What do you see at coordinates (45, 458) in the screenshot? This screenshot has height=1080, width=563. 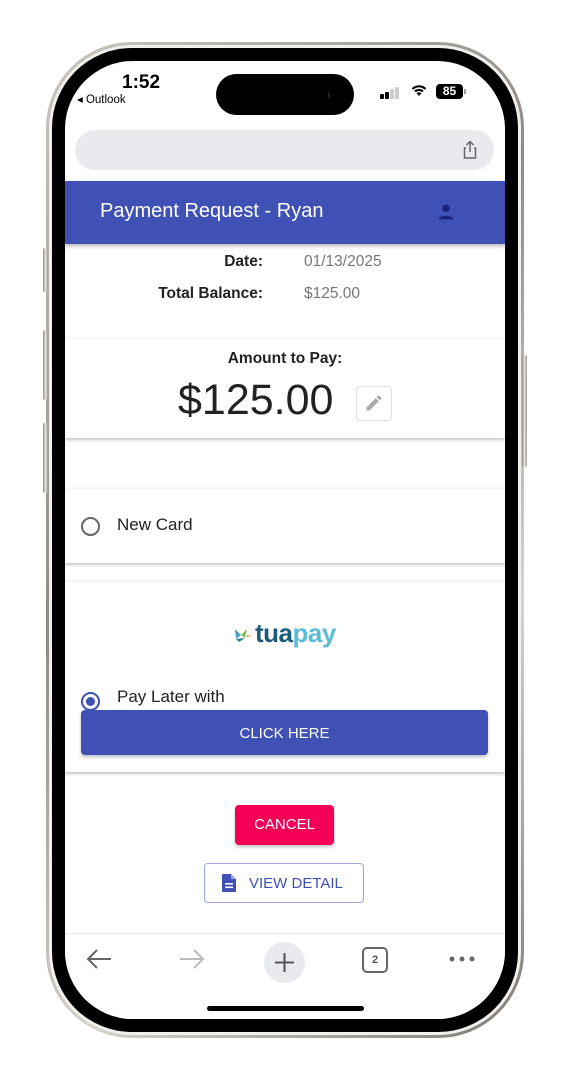 I see `volume-down-button` at bounding box center [45, 458].